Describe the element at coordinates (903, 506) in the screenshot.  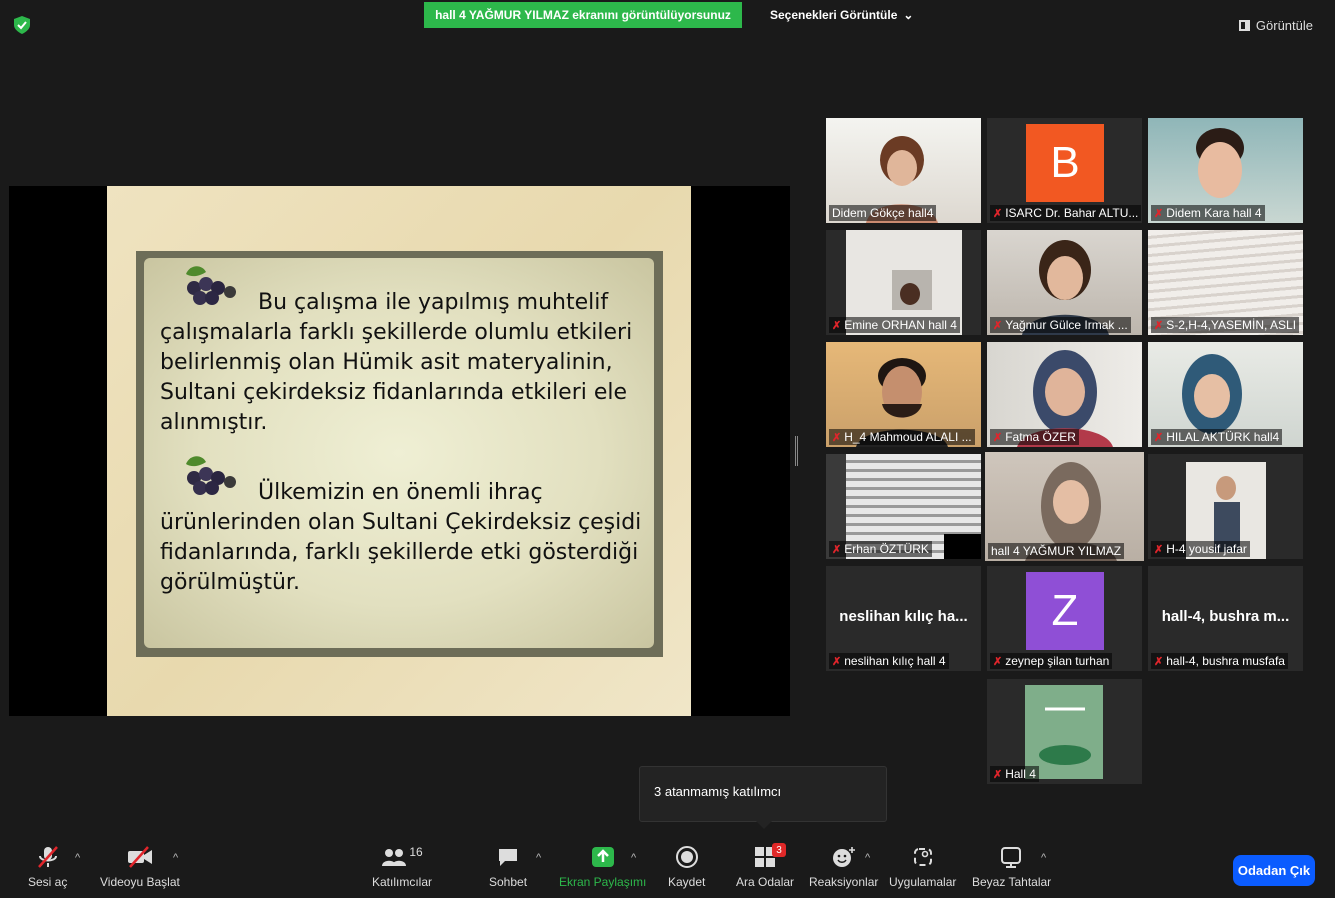
I see `participant-tile: ✗ Erhan ÖZTÜRK` at that location.